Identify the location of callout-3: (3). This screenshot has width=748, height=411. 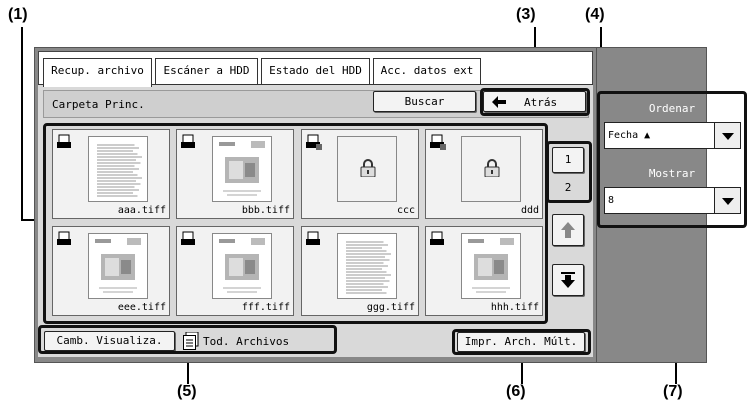
(526, 14).